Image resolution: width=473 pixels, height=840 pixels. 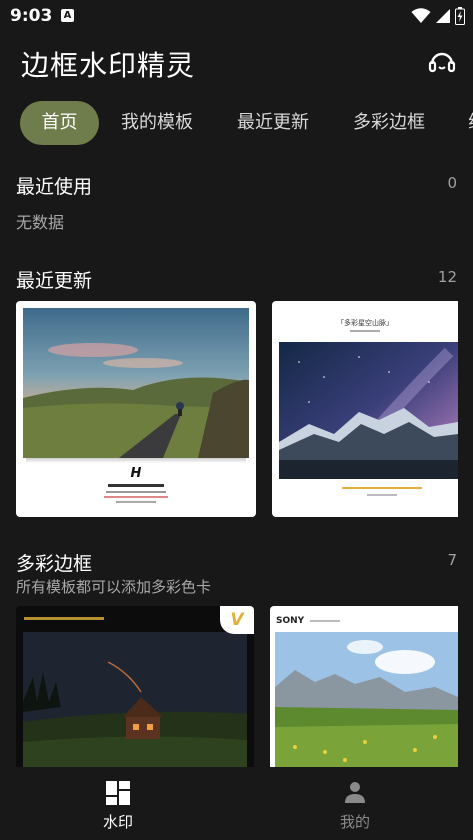 I want to click on status-icons, so click(x=438, y=16).